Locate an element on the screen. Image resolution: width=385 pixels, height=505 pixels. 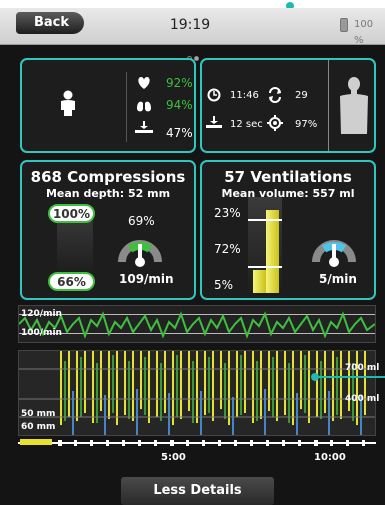
rate-trace is located at coordinates (197, 325).